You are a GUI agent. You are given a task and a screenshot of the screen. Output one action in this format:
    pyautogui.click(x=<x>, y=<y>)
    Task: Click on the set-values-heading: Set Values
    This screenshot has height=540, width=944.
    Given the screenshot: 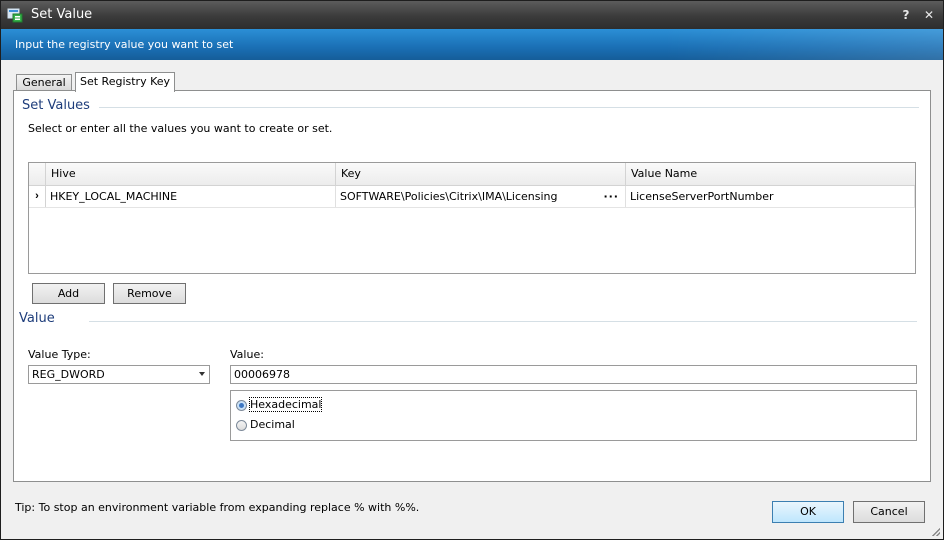 What is the action you would take?
    pyautogui.click(x=56, y=105)
    